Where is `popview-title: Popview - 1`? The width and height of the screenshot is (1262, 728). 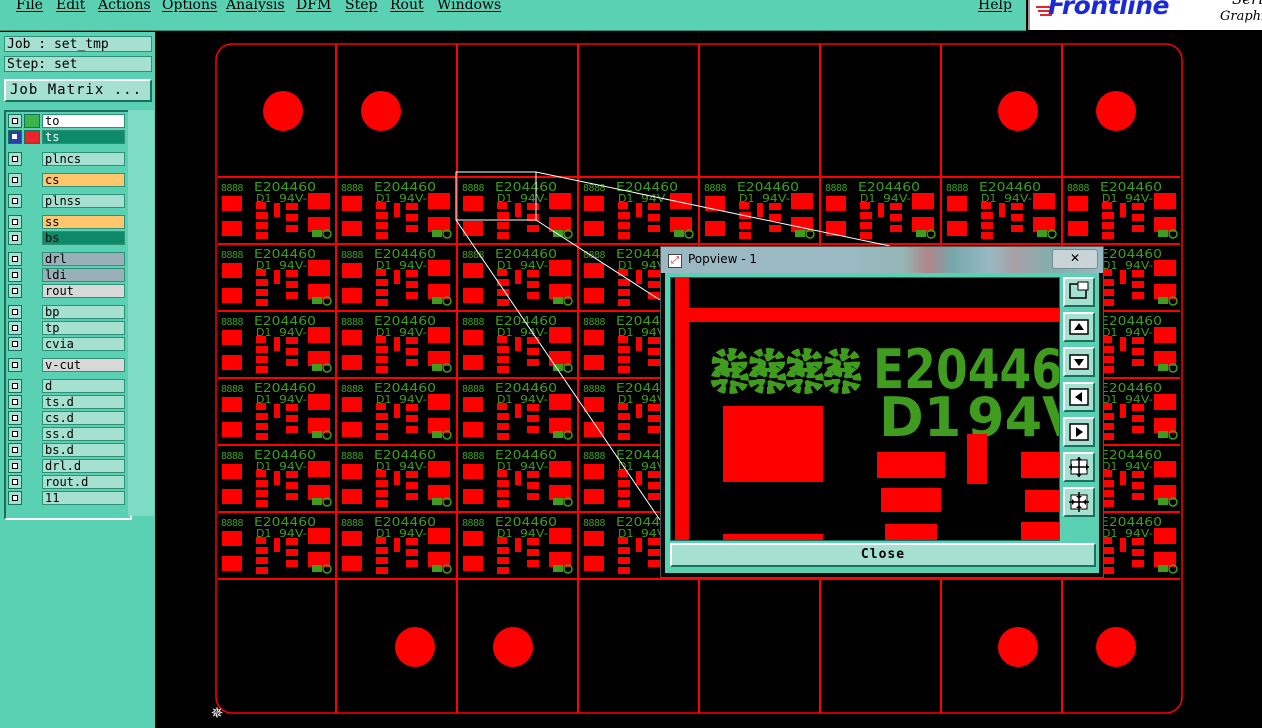
popview-title: Popview - 1 is located at coordinates (722, 259).